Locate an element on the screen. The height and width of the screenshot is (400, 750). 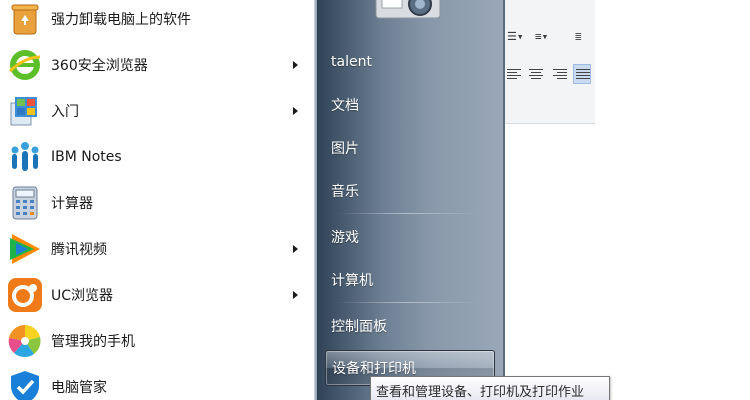
ribbon-toolbar: ☰▾ ≡▾ ≣ is located at coordinates (550, 62).